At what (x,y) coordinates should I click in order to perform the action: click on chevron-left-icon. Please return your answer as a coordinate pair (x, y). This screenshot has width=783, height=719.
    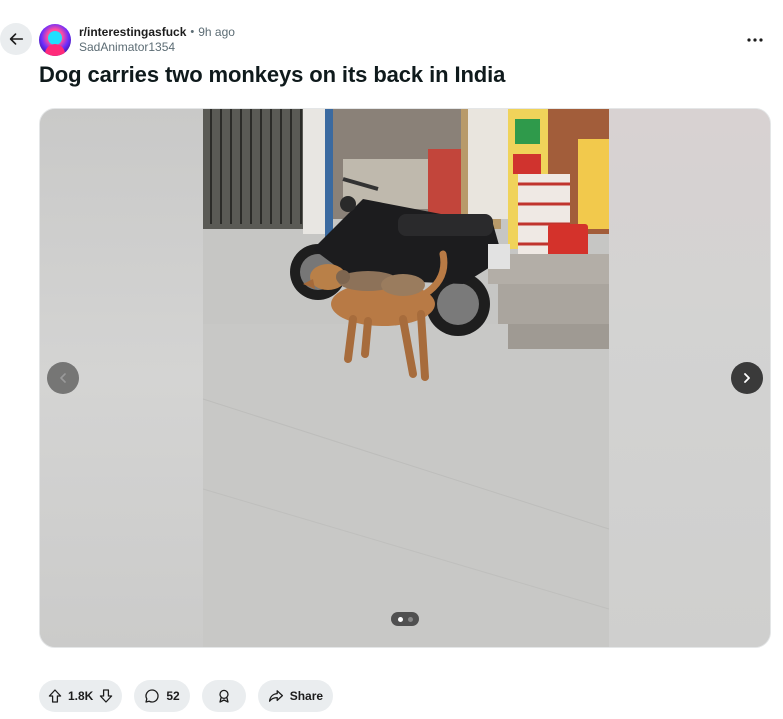
    Looking at the image, I should click on (63, 378).